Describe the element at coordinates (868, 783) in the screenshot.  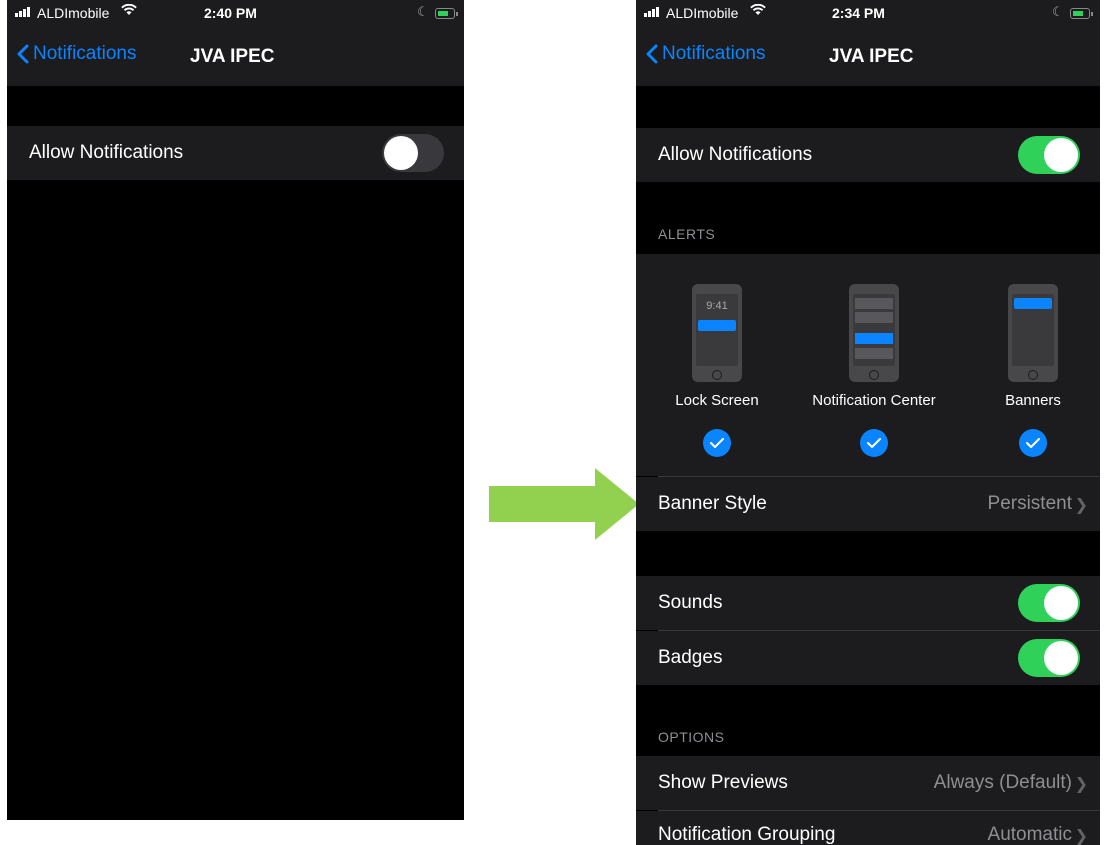
I see `show-previews-row: Show Previews Always (Default) ❯` at that location.